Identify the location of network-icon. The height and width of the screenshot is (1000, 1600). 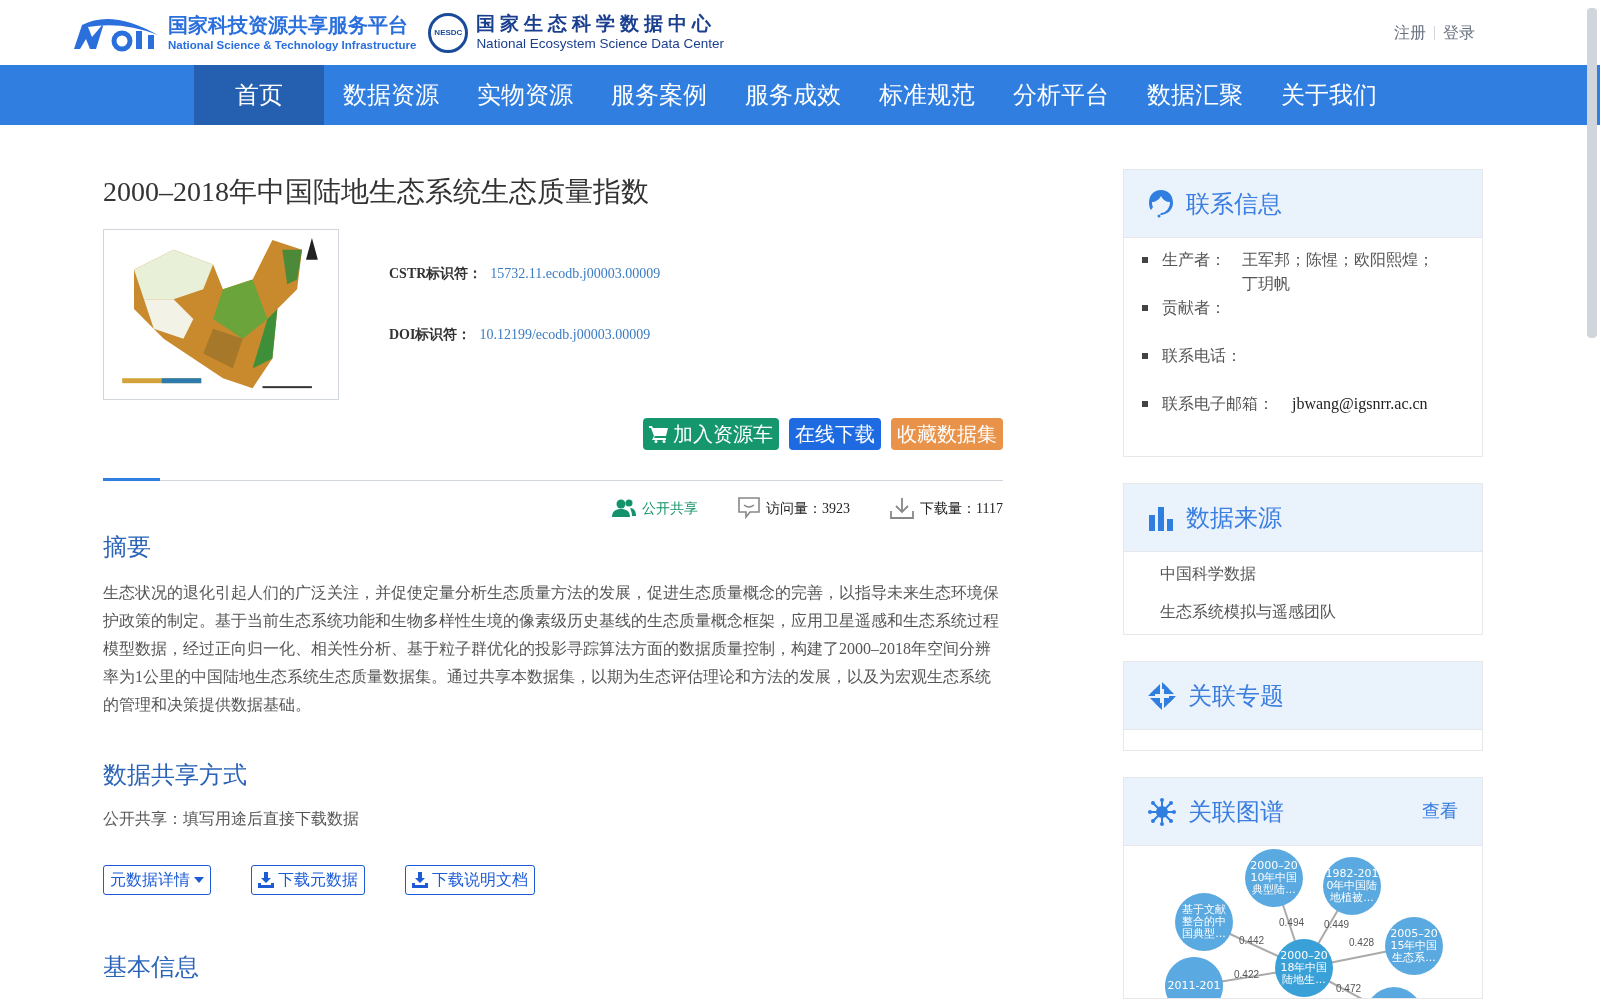
(1162, 811).